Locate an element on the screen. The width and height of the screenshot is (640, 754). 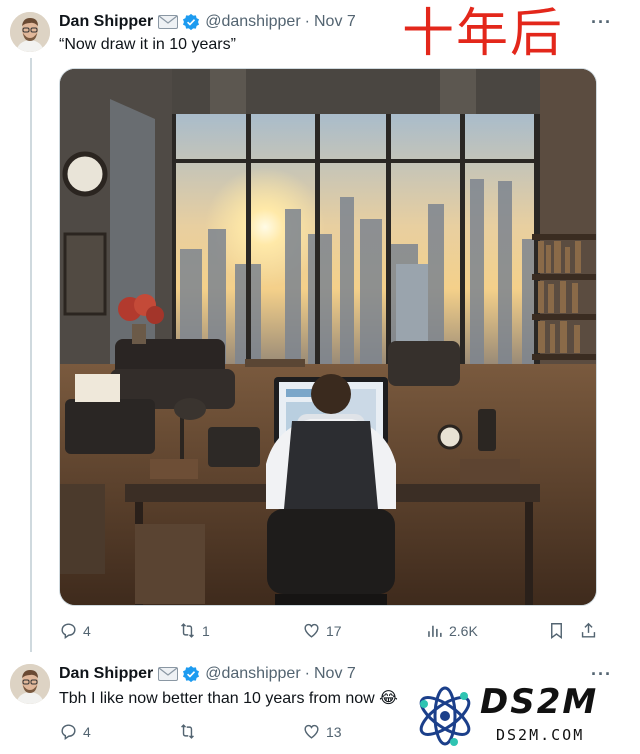
thread-connector-line is located at coordinates (31, 355).